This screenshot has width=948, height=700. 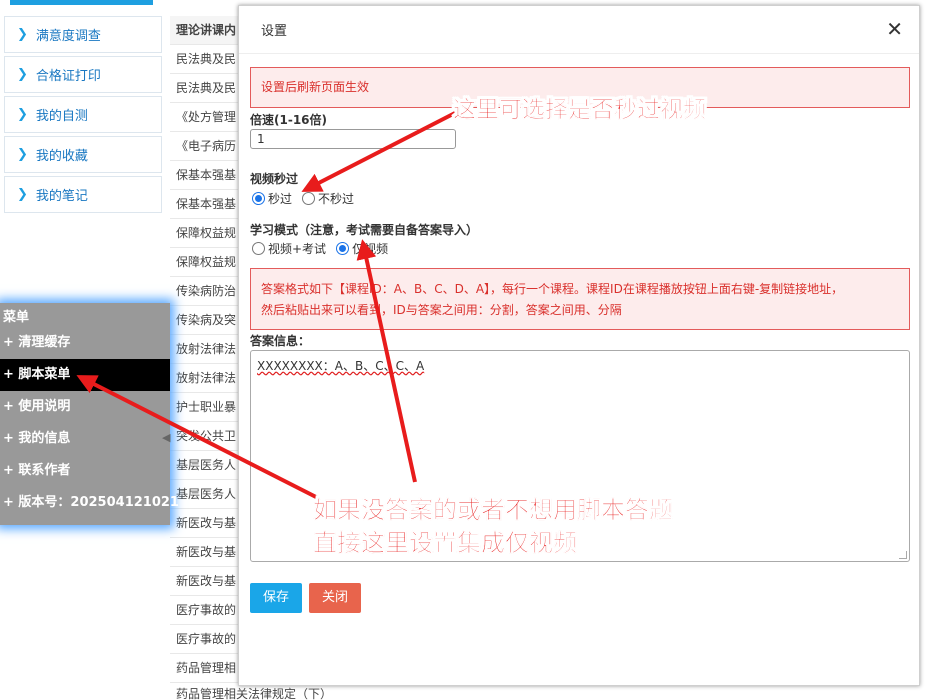 I want to click on speed-label: 倍速(1-16倍), so click(x=288, y=120).